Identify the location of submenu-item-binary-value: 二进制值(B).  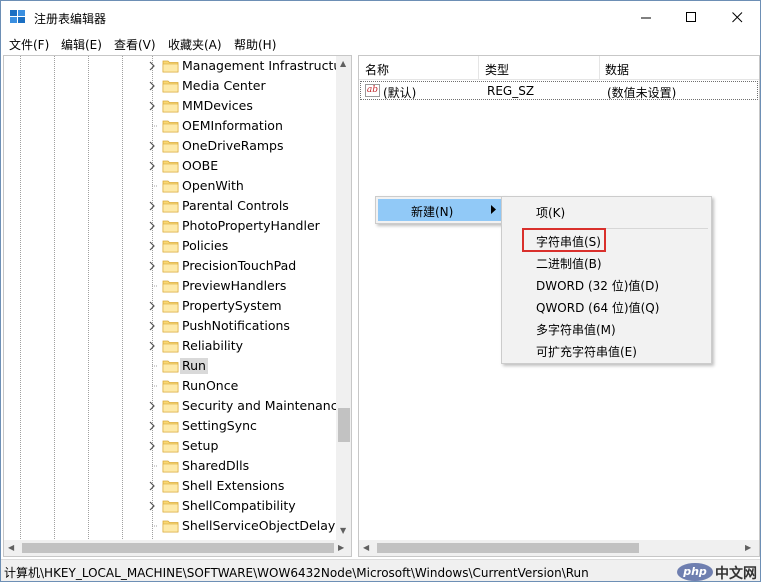
(569, 263).